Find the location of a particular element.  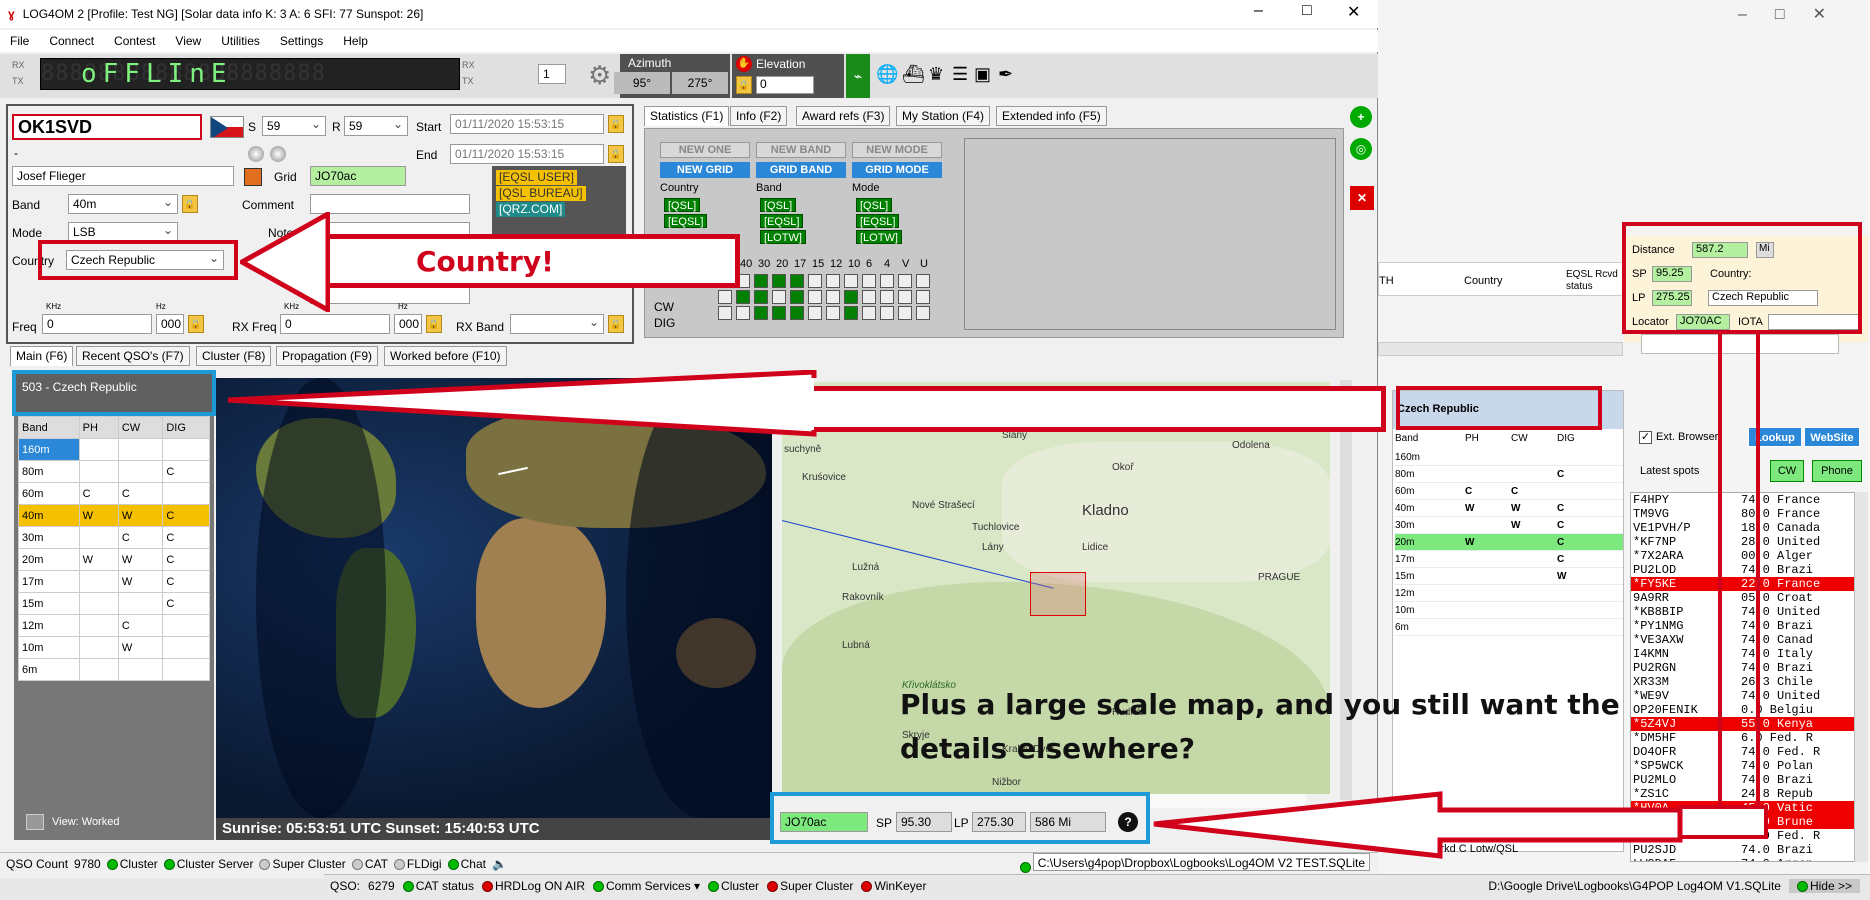

tab-award-refs: Award refs (F3) is located at coordinates (843, 116).